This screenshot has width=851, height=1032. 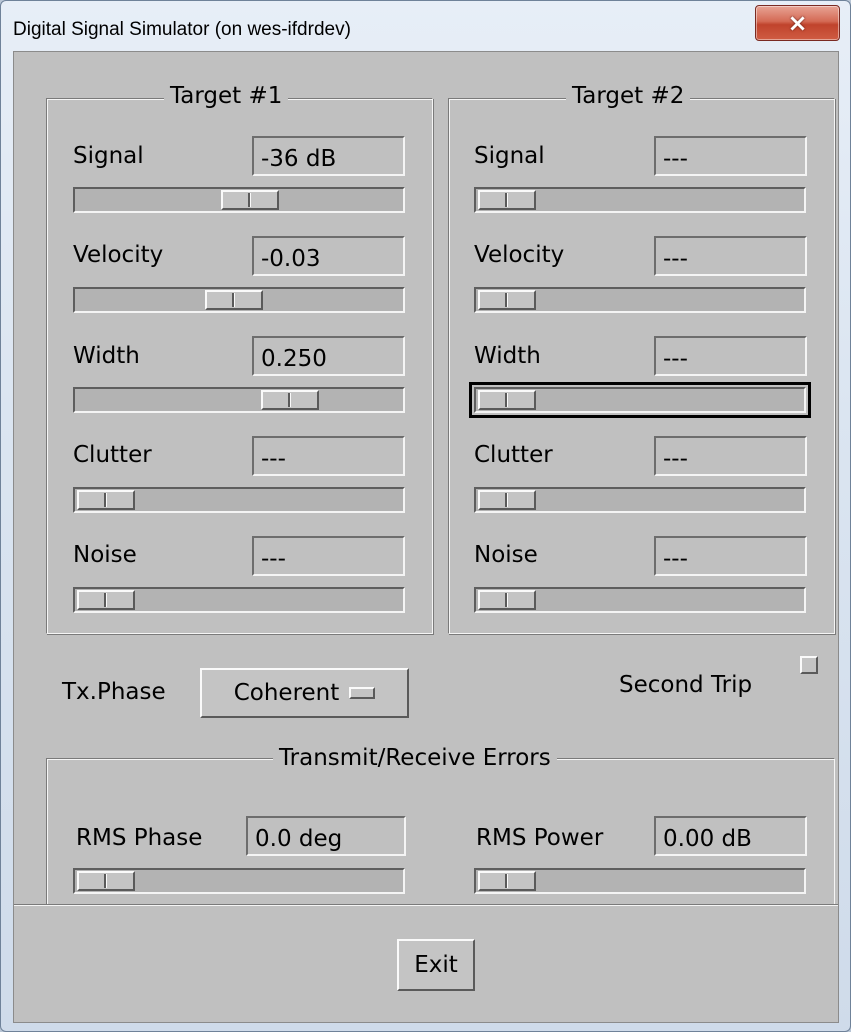 I want to click on rms-phase-field: 0.0 deg, so click(x=326, y=836).